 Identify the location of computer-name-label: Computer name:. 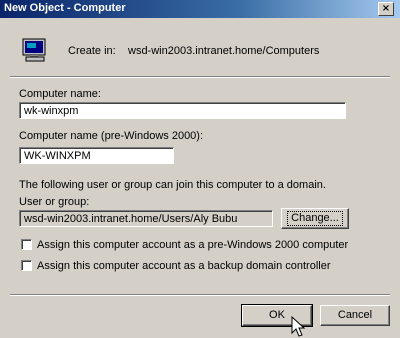
(60, 94).